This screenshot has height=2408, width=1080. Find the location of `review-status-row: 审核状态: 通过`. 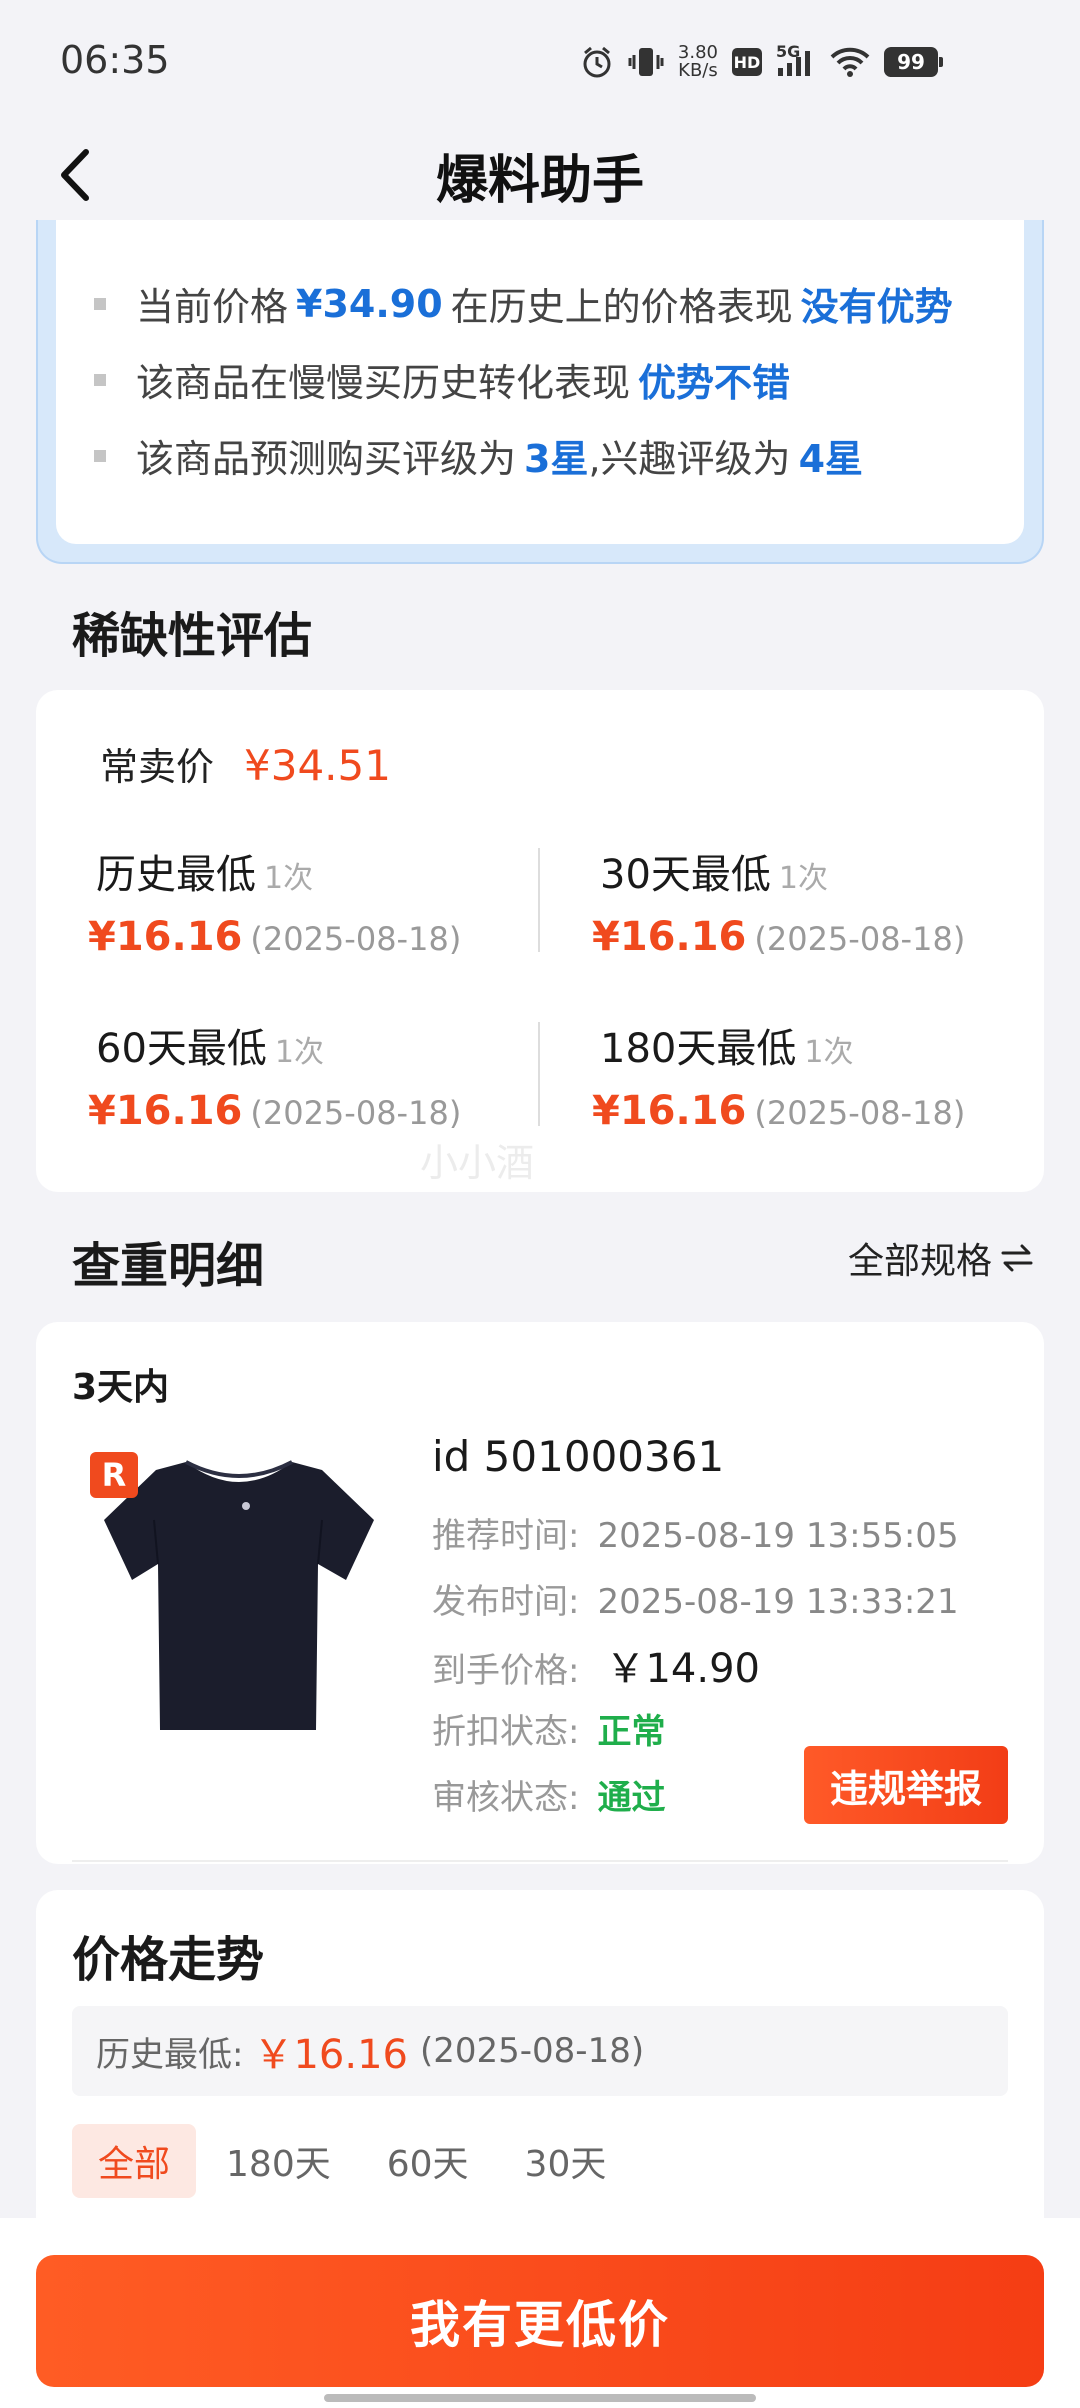

review-status-row: 审核状态: 通过 is located at coordinates (548, 1794).